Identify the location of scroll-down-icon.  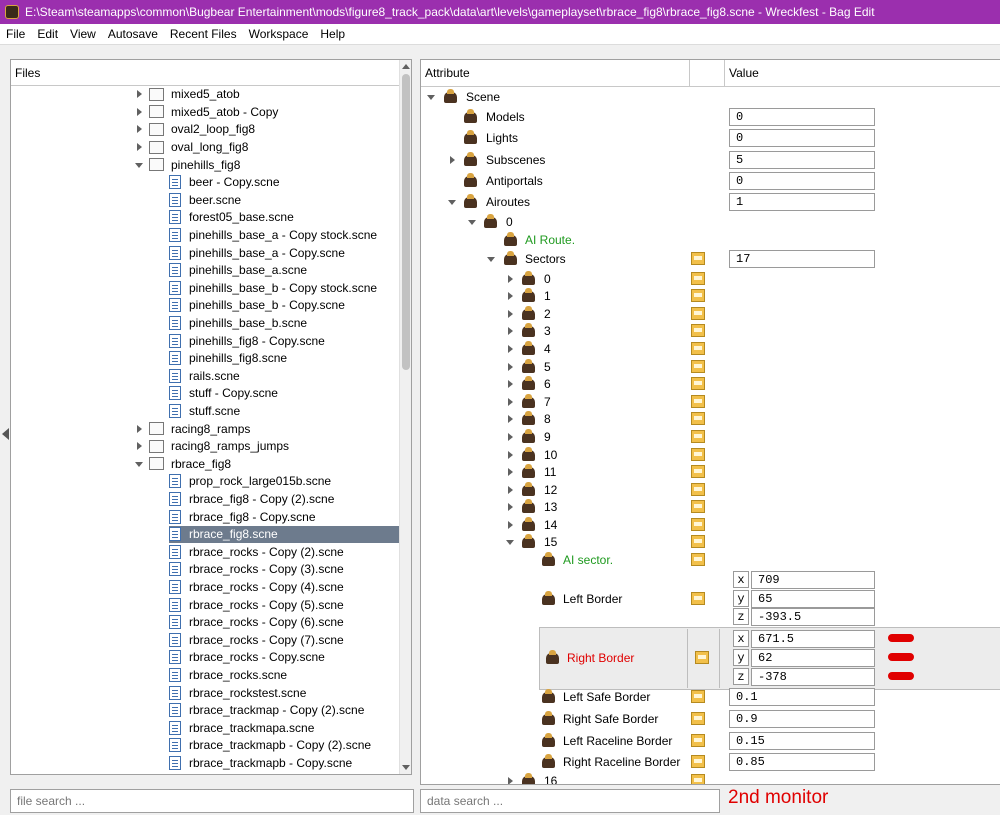
(406, 767).